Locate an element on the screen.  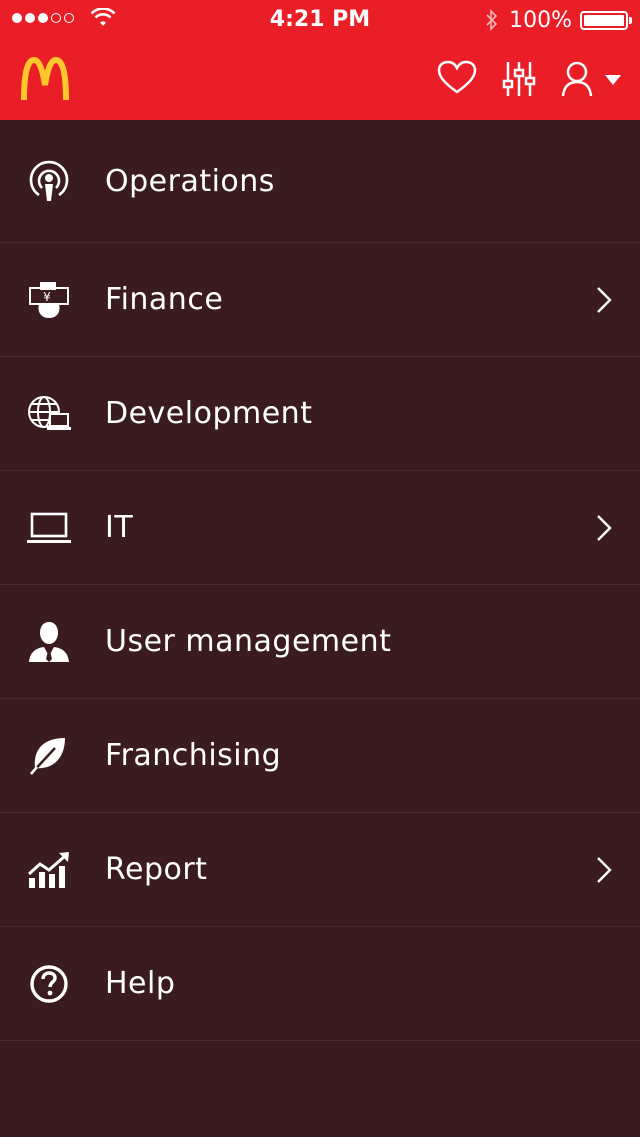
menu-item-franchising: Franchising is located at coordinates (320, 756).